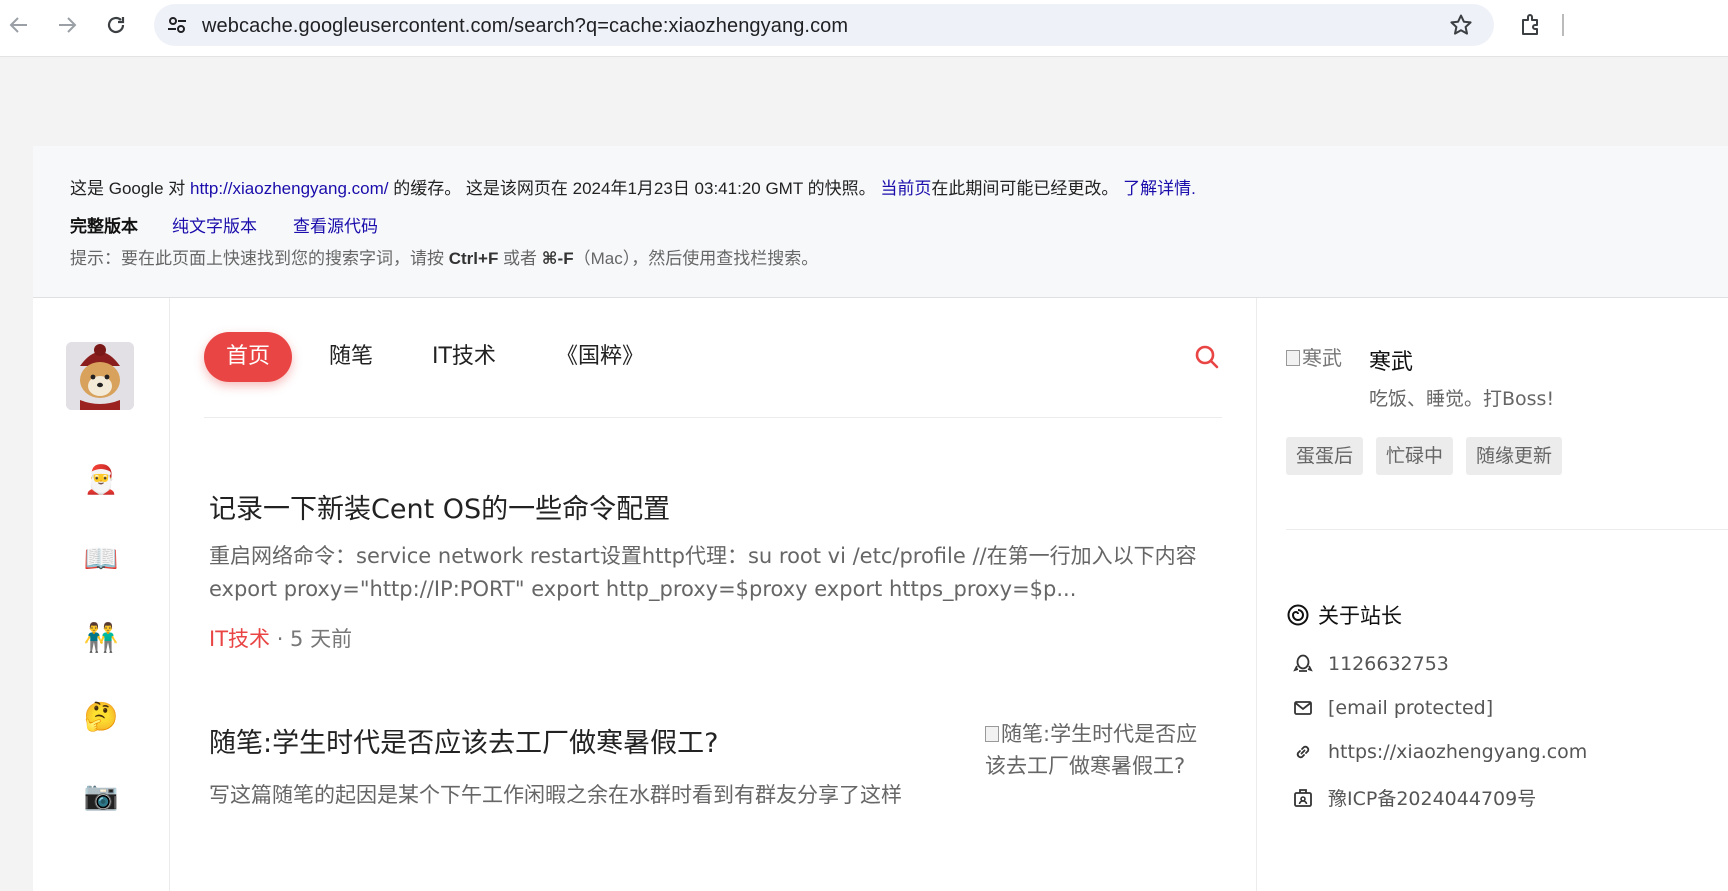 The height and width of the screenshot is (891, 1728). I want to click on tip-mid: 或者, so click(520, 258).